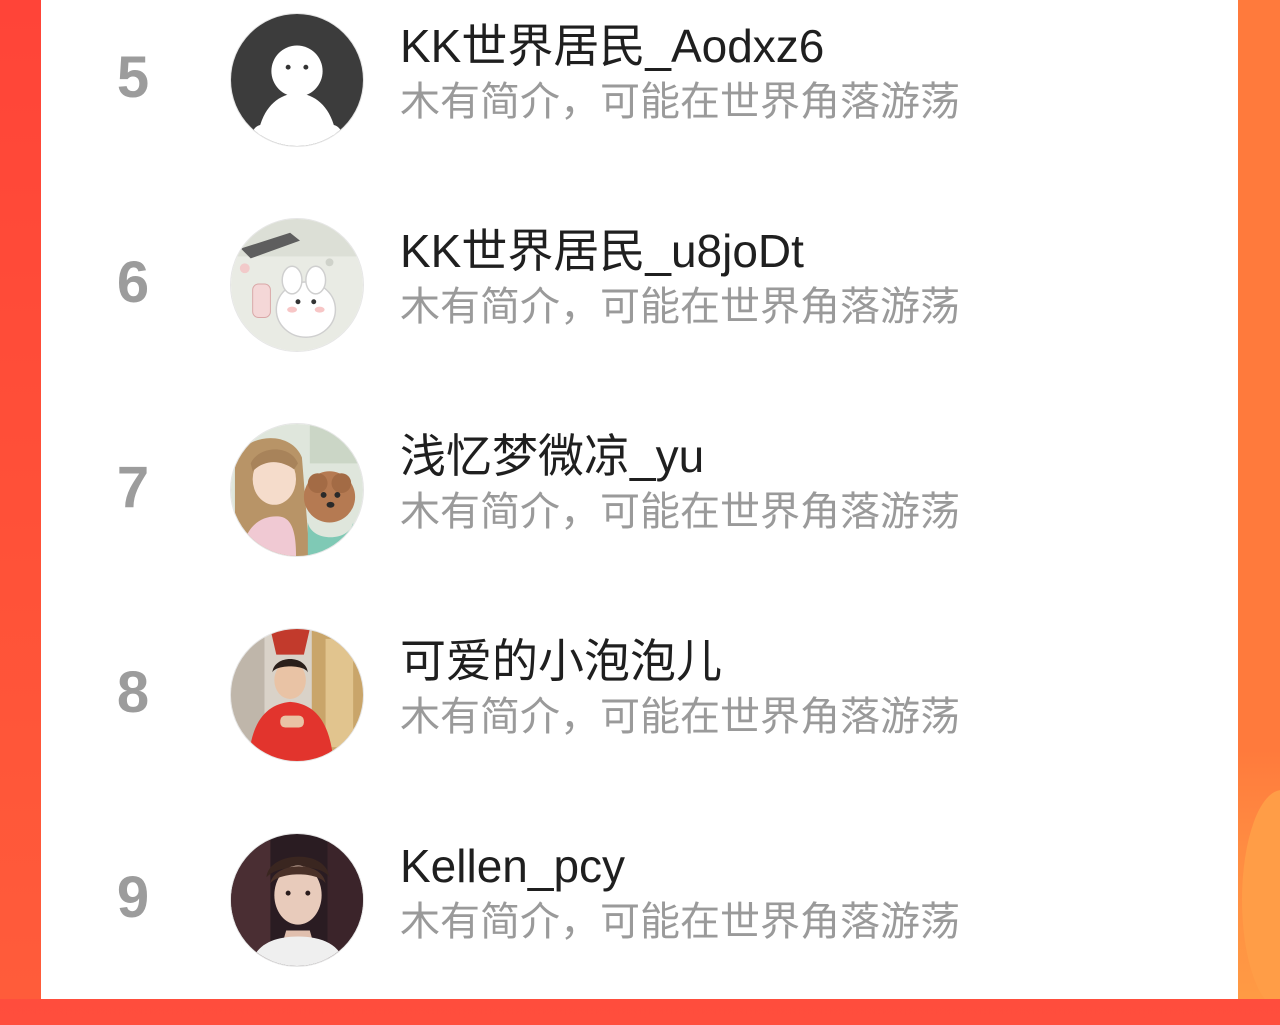  What do you see at coordinates (133, 487) in the screenshot?
I see `rank-number: 7` at bounding box center [133, 487].